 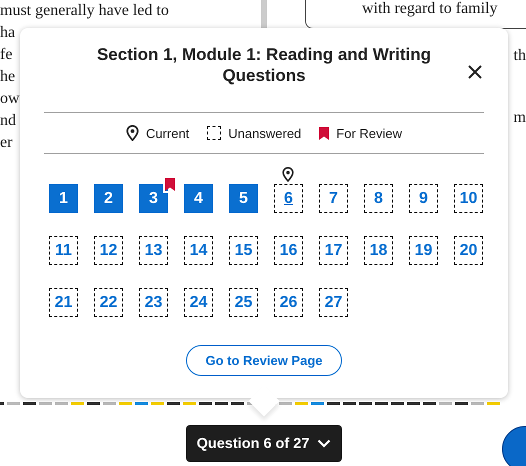 I want to click on legend-label: Unanswered, so click(x=265, y=133).